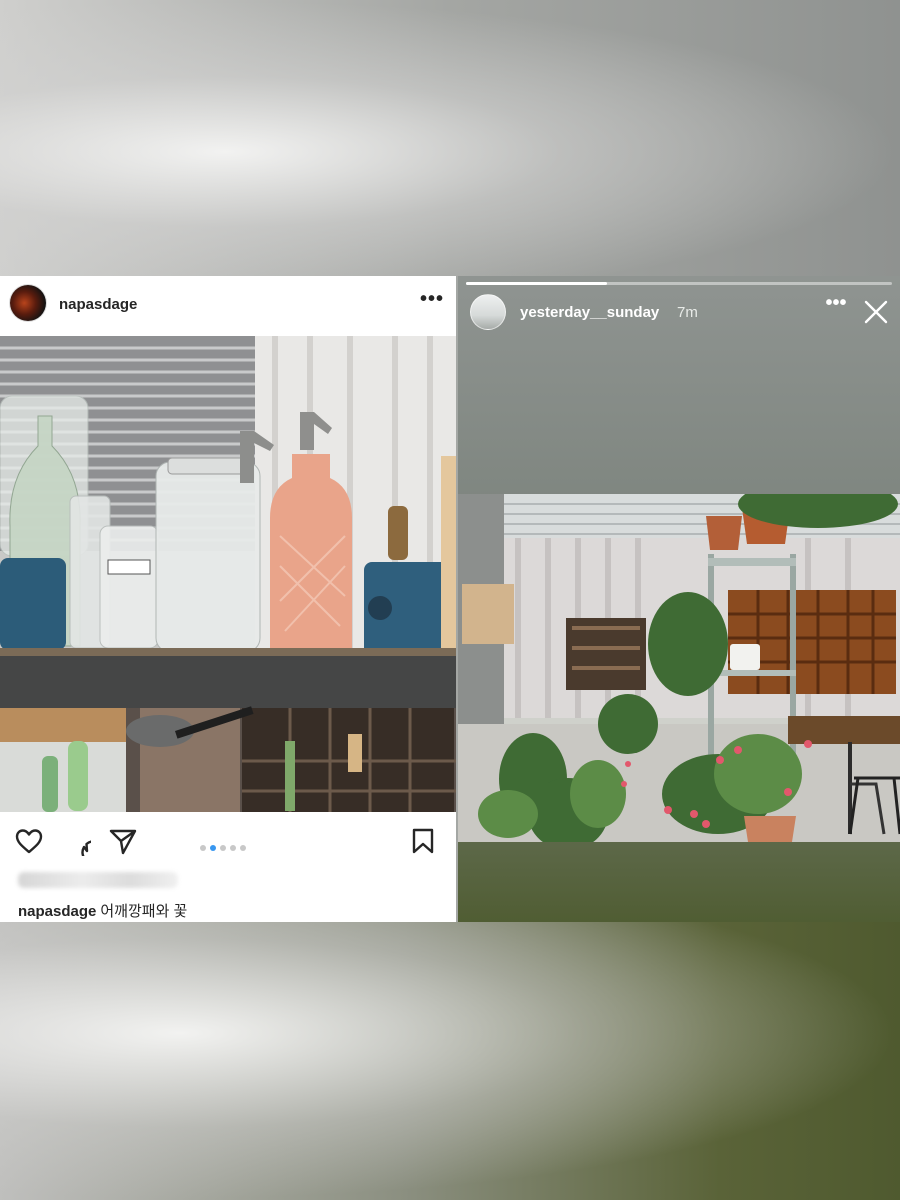  I want to click on bookmark-icon, so click(423, 841).